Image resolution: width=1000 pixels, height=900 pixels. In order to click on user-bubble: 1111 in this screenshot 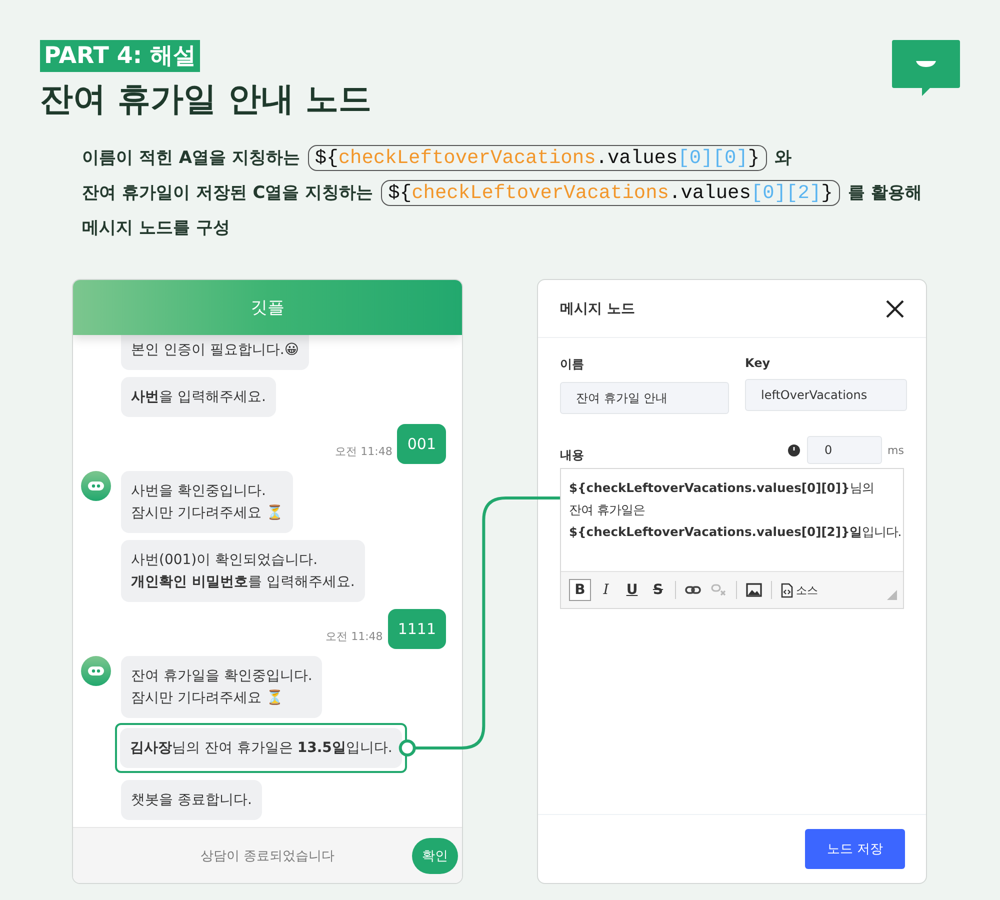, I will do `click(417, 629)`.